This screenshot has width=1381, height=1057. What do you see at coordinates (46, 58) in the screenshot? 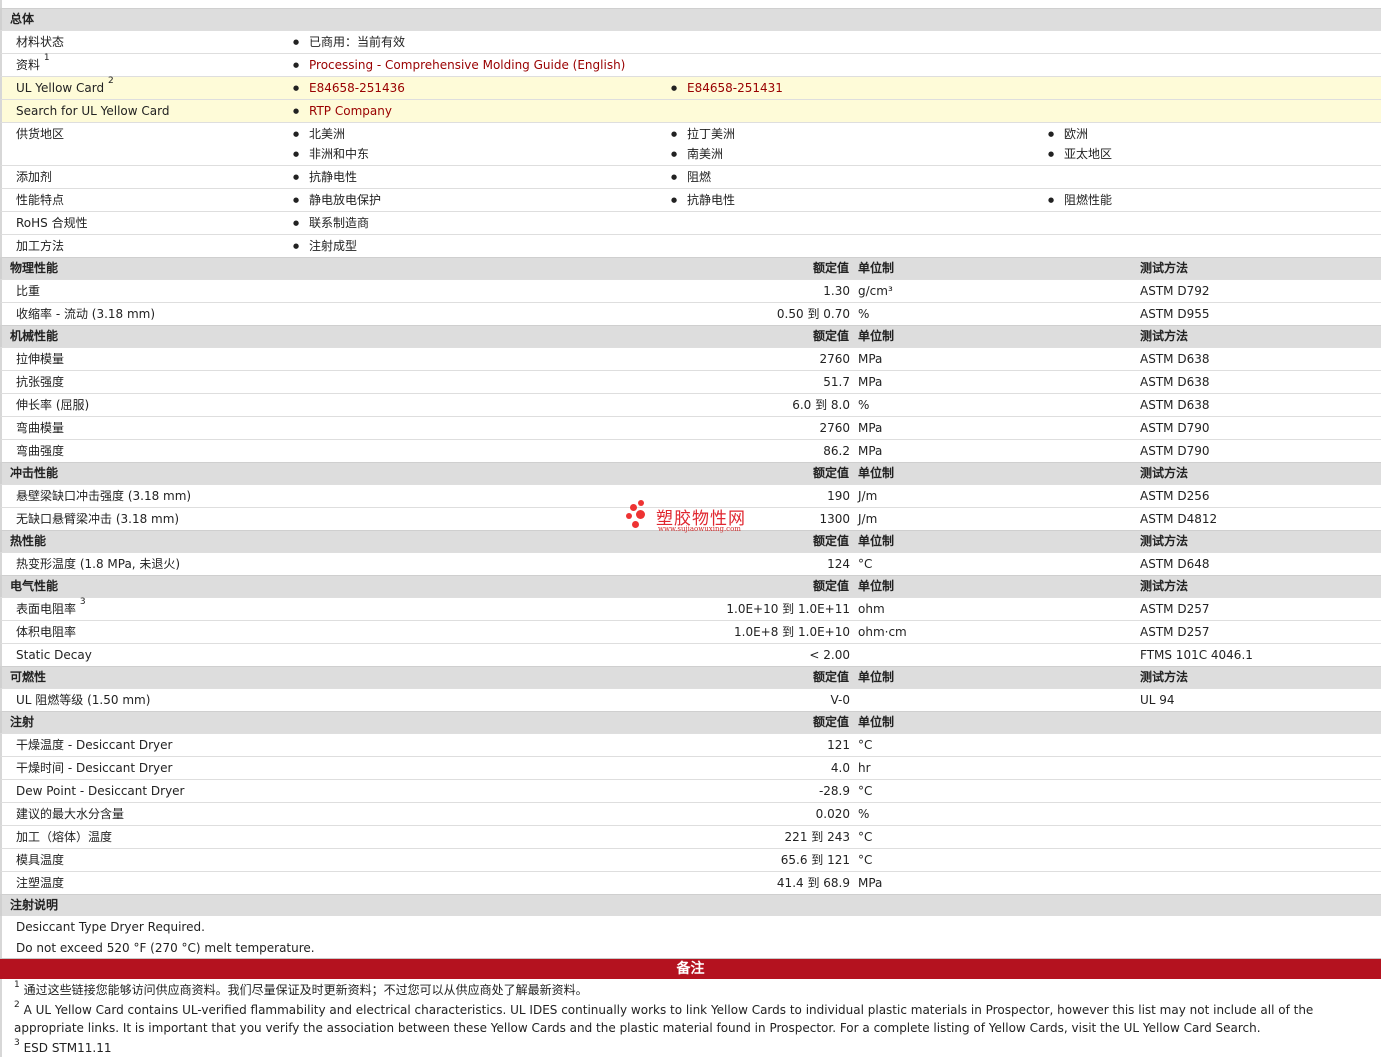
I see `footnote-ref: 1` at bounding box center [46, 58].